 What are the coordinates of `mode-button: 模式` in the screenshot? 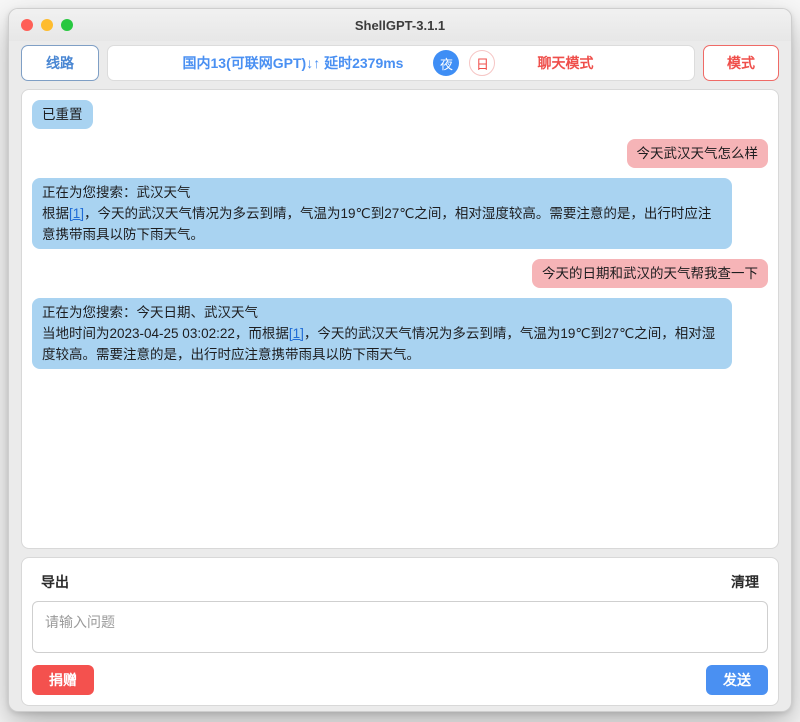 It's located at (741, 63).